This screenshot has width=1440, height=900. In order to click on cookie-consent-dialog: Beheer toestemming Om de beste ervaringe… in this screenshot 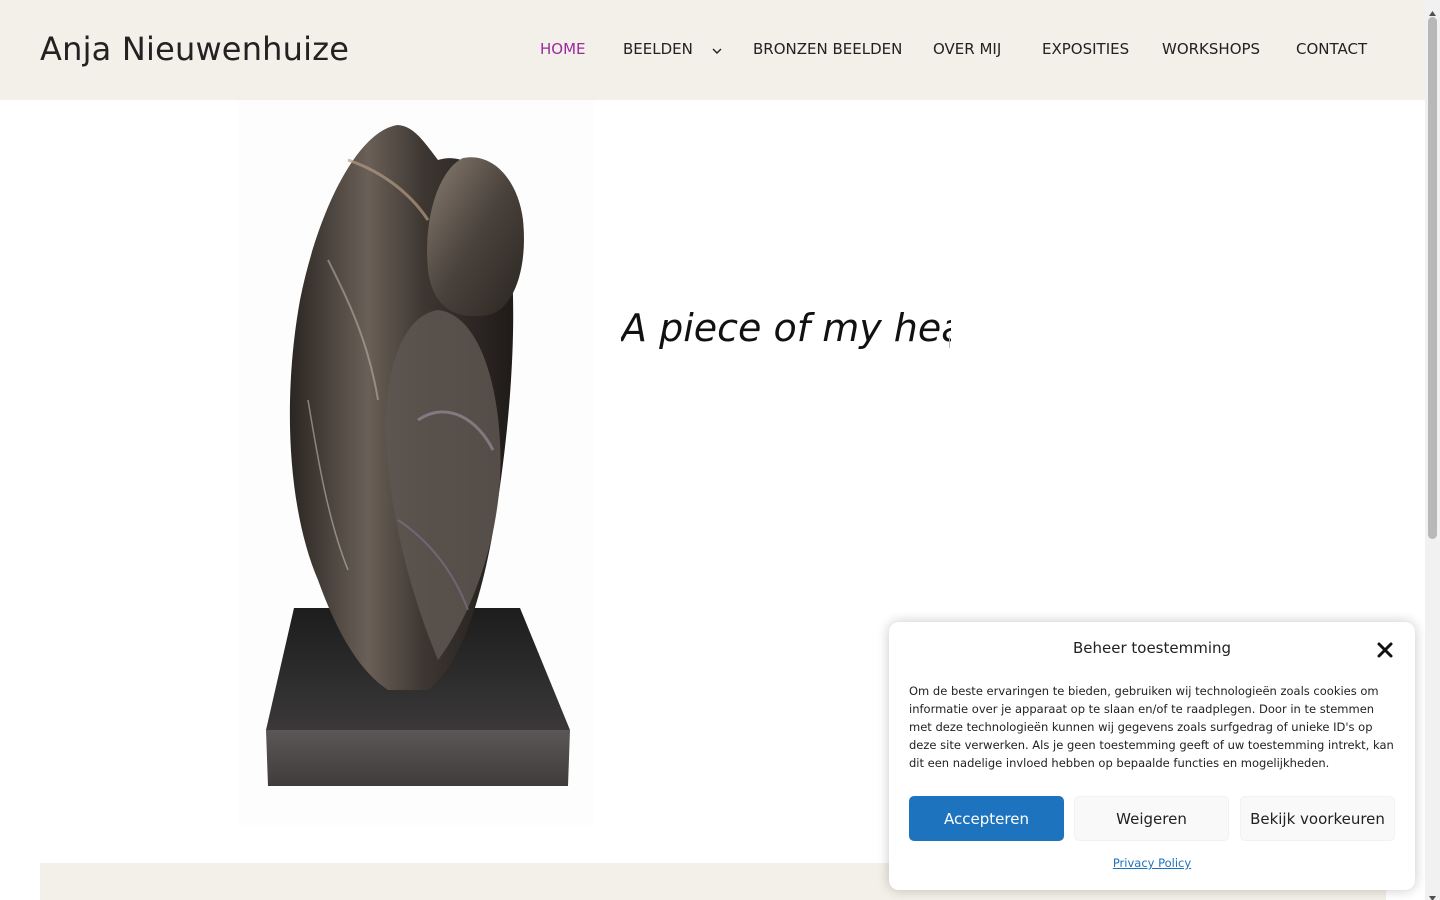, I will do `click(1152, 756)`.